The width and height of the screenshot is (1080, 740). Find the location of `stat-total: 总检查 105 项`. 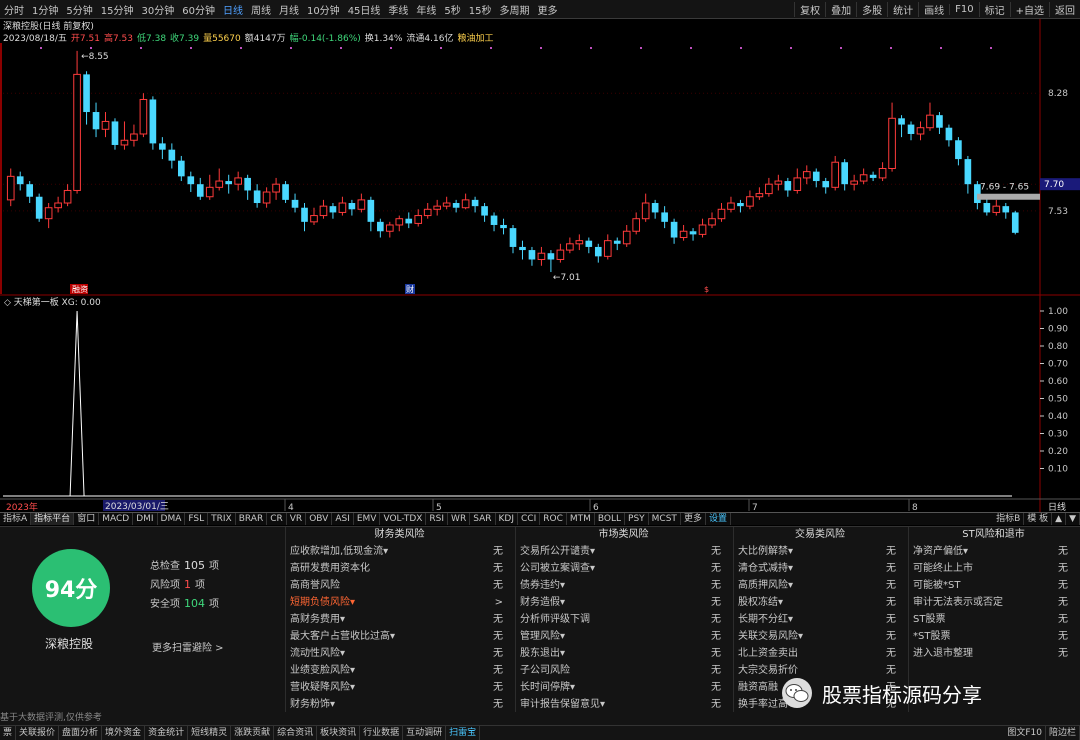

stat-total: 总检查 105 项 is located at coordinates (184, 564).